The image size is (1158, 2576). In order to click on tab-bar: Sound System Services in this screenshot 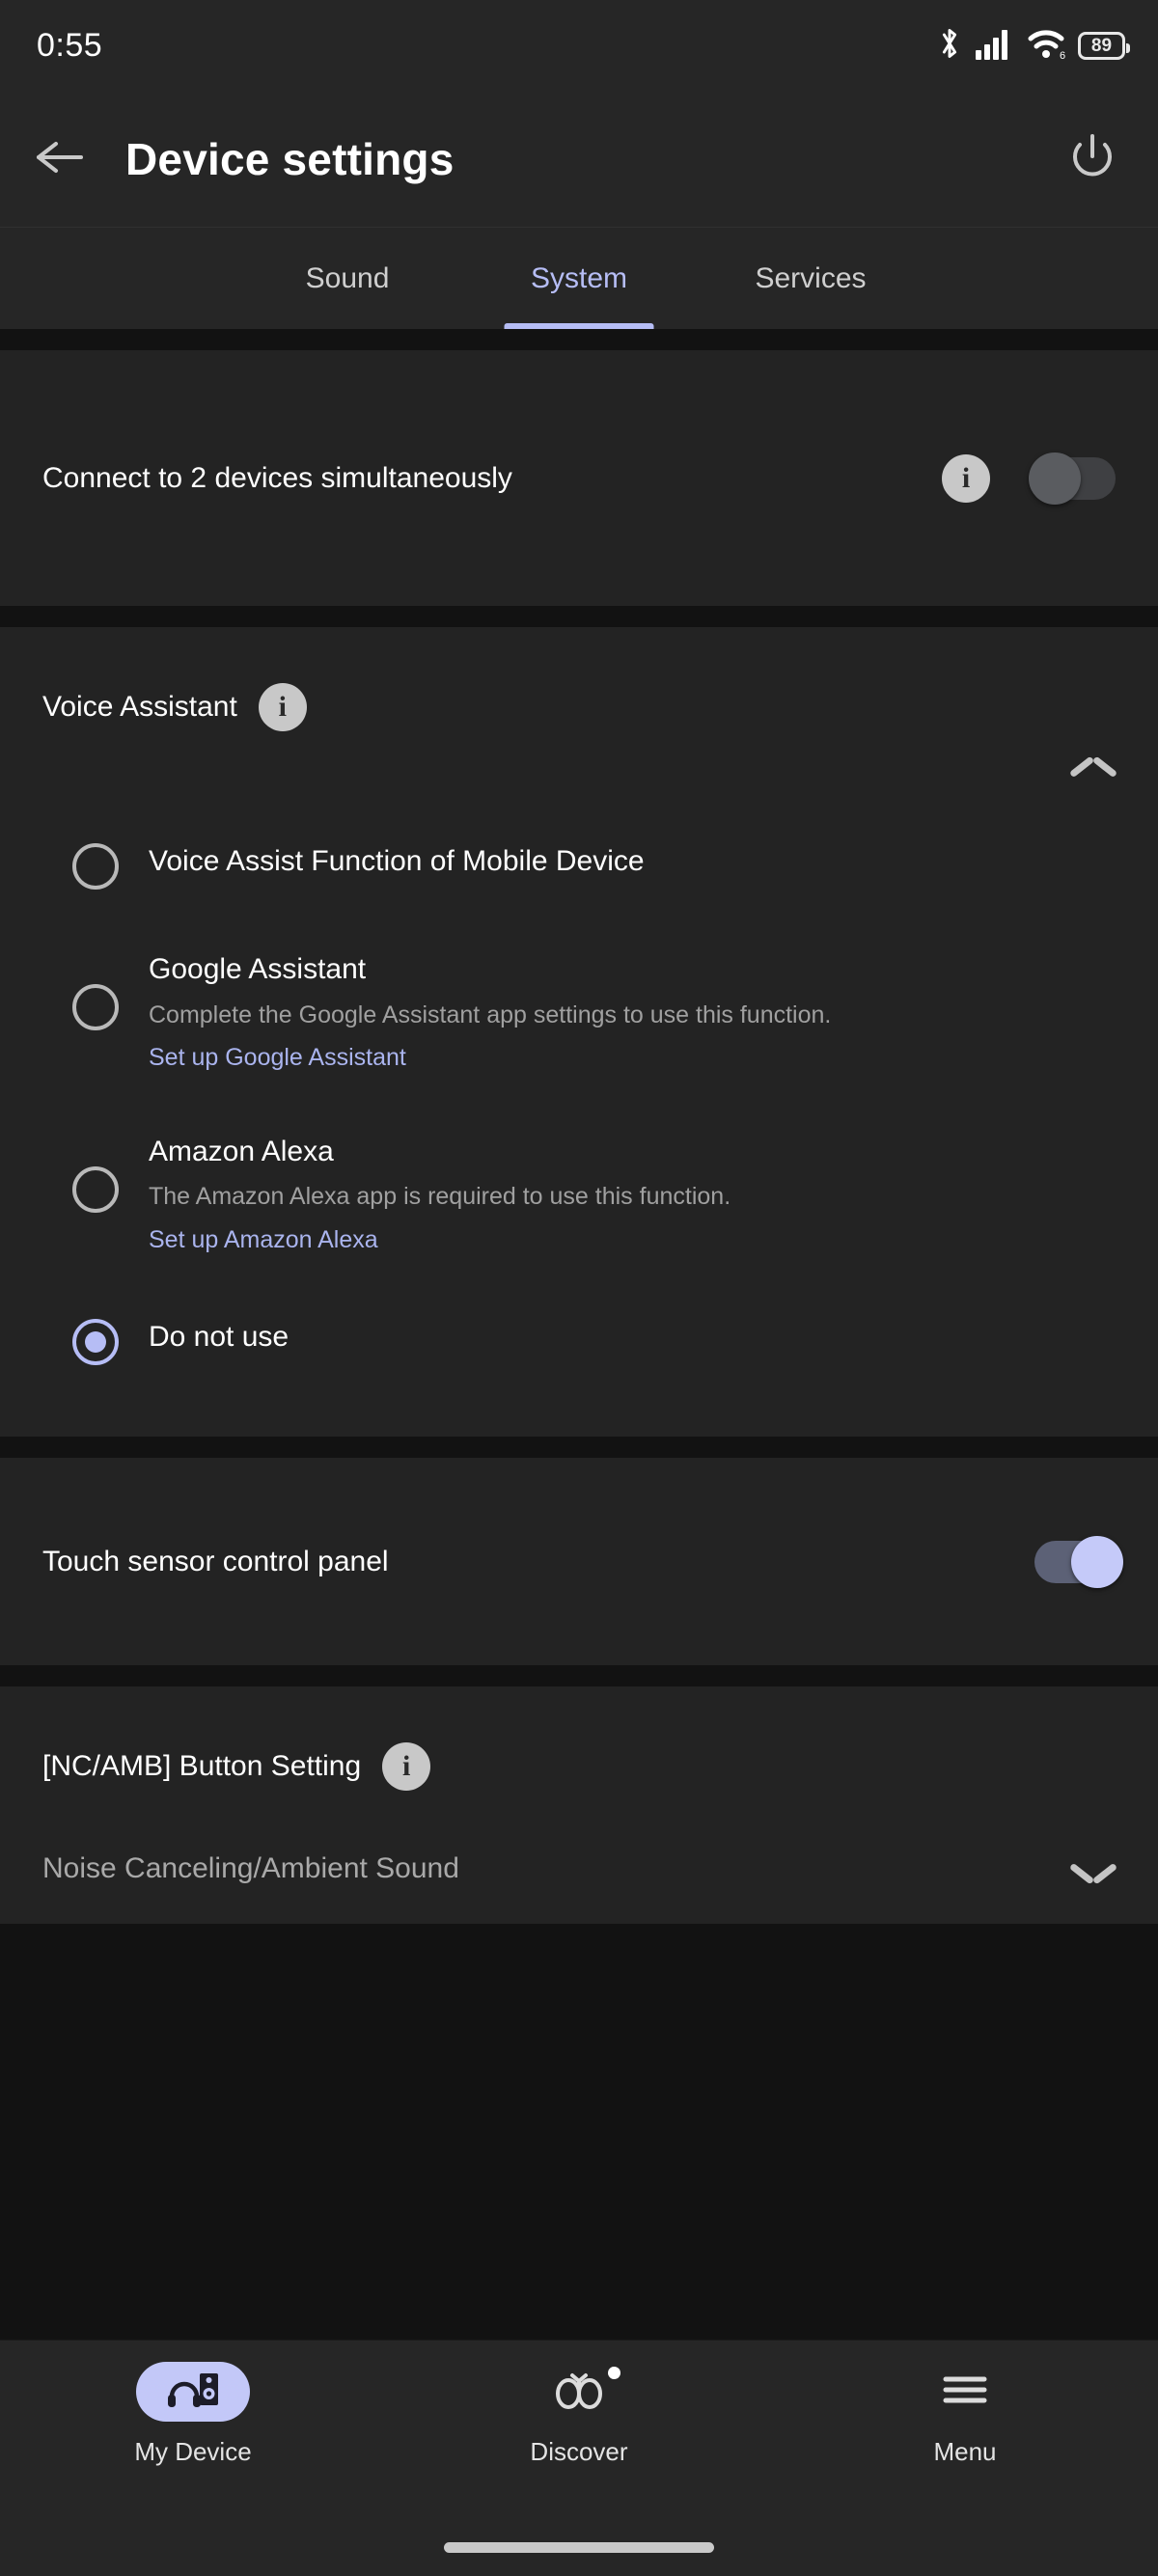, I will do `click(579, 278)`.